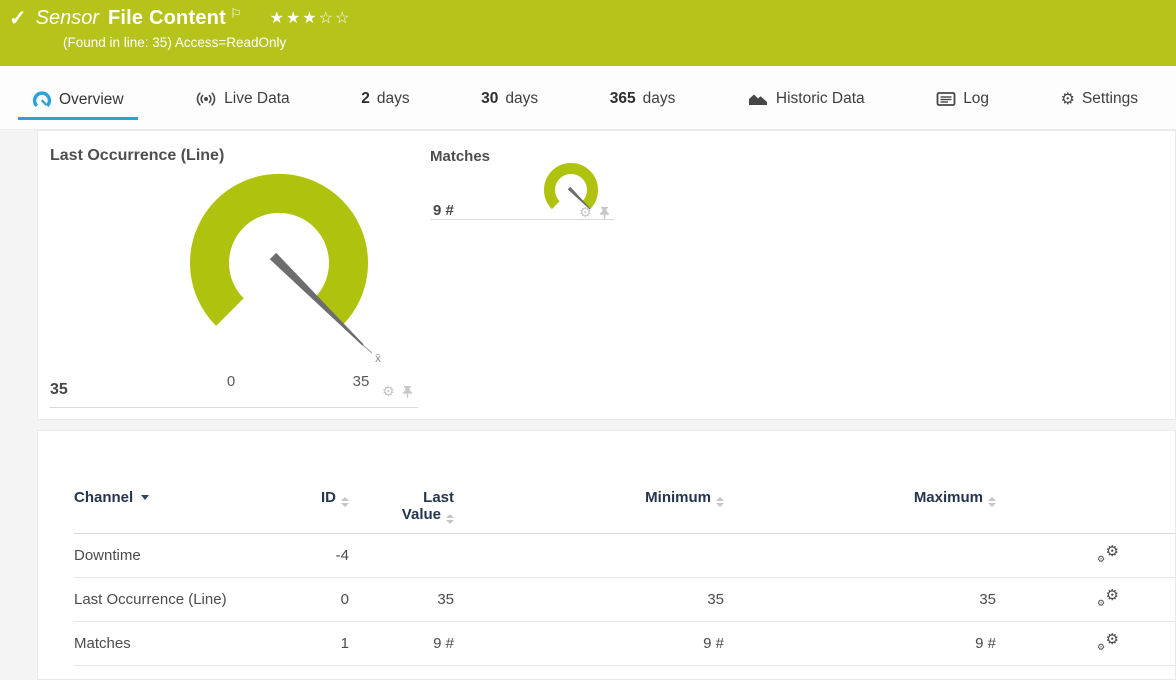 Image resolution: width=1176 pixels, height=680 pixels. What do you see at coordinates (334, 599) in the screenshot?
I see `channel-id: 0` at bounding box center [334, 599].